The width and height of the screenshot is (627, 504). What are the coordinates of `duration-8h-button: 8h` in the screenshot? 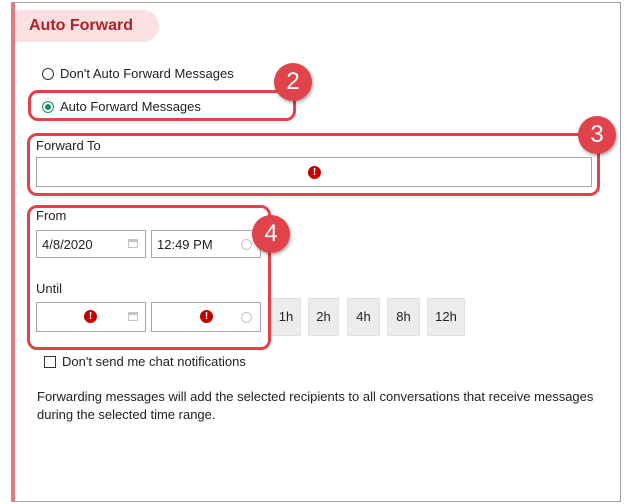 It's located at (403, 317).